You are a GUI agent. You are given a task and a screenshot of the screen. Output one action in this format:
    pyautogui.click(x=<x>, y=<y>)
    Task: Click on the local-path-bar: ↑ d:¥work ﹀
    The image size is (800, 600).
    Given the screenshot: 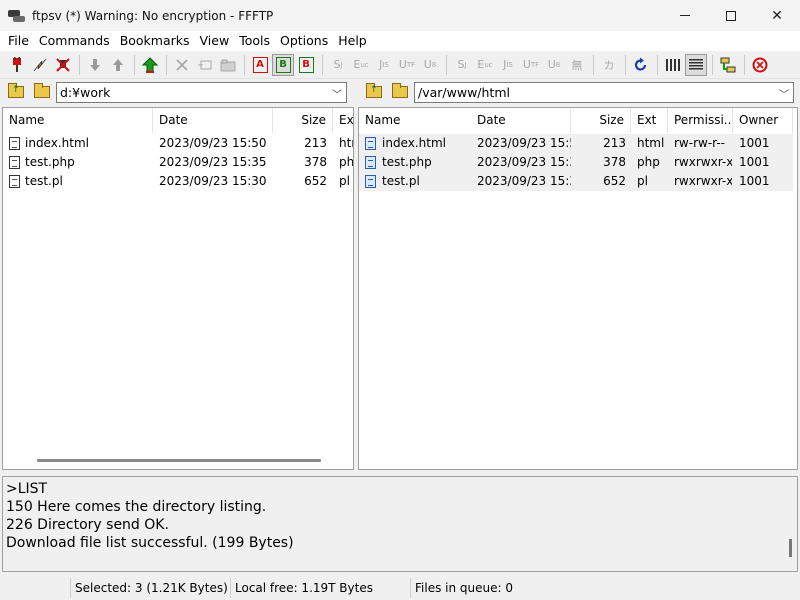 What is the action you would take?
    pyautogui.click(x=178, y=92)
    